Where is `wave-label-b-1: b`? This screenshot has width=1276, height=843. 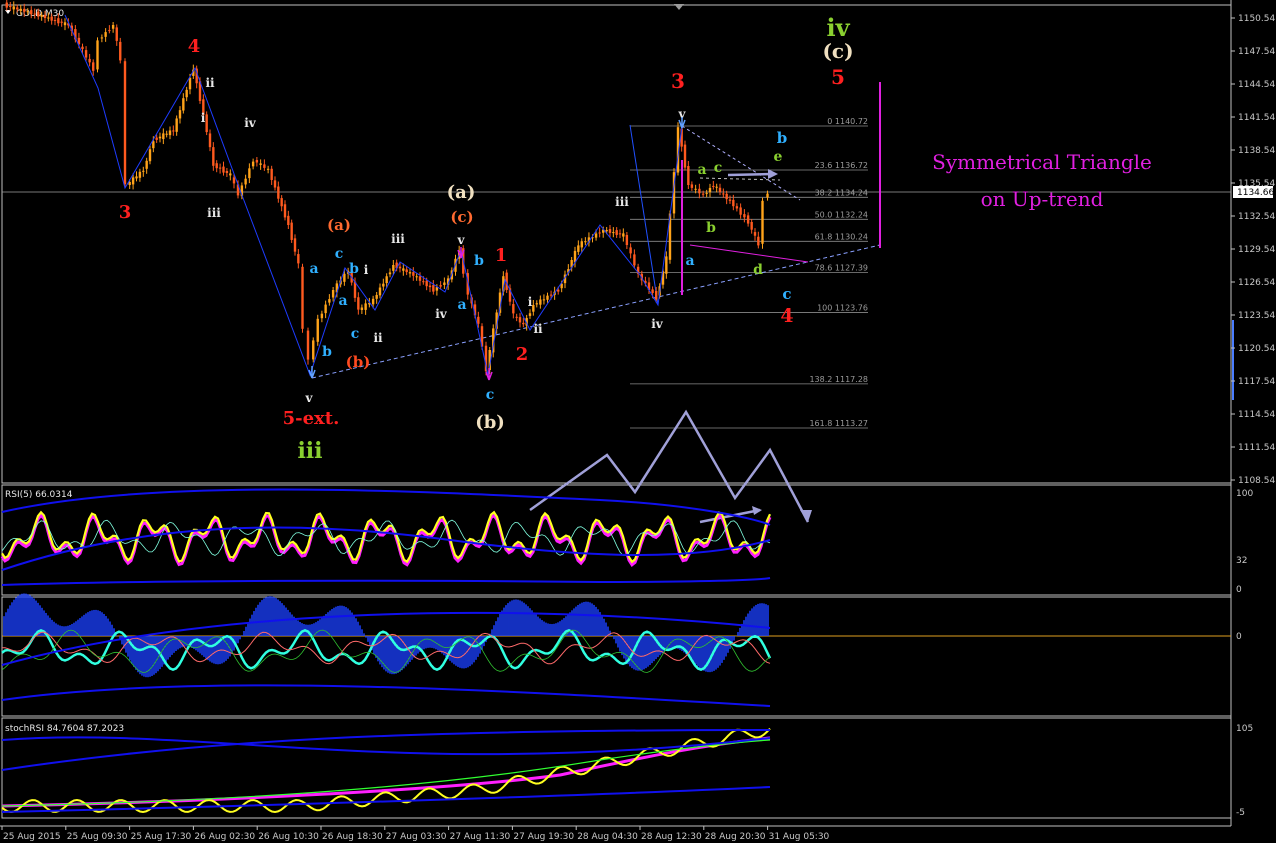 wave-label-b-1: b is located at coordinates (354, 269).